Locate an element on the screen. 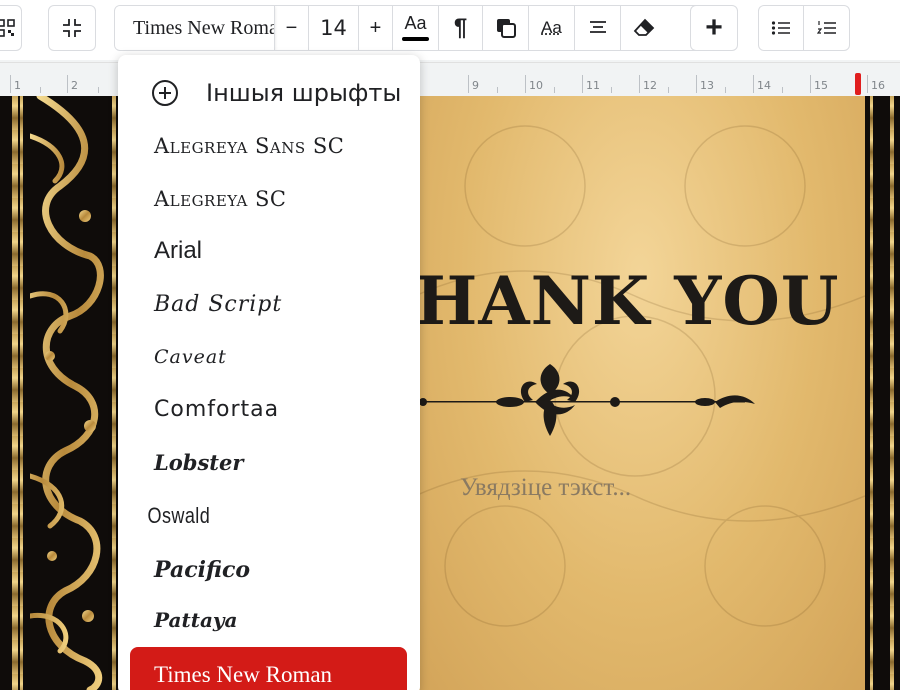 The width and height of the screenshot is (900, 690). ruler-number: 14 is located at coordinates (764, 85).